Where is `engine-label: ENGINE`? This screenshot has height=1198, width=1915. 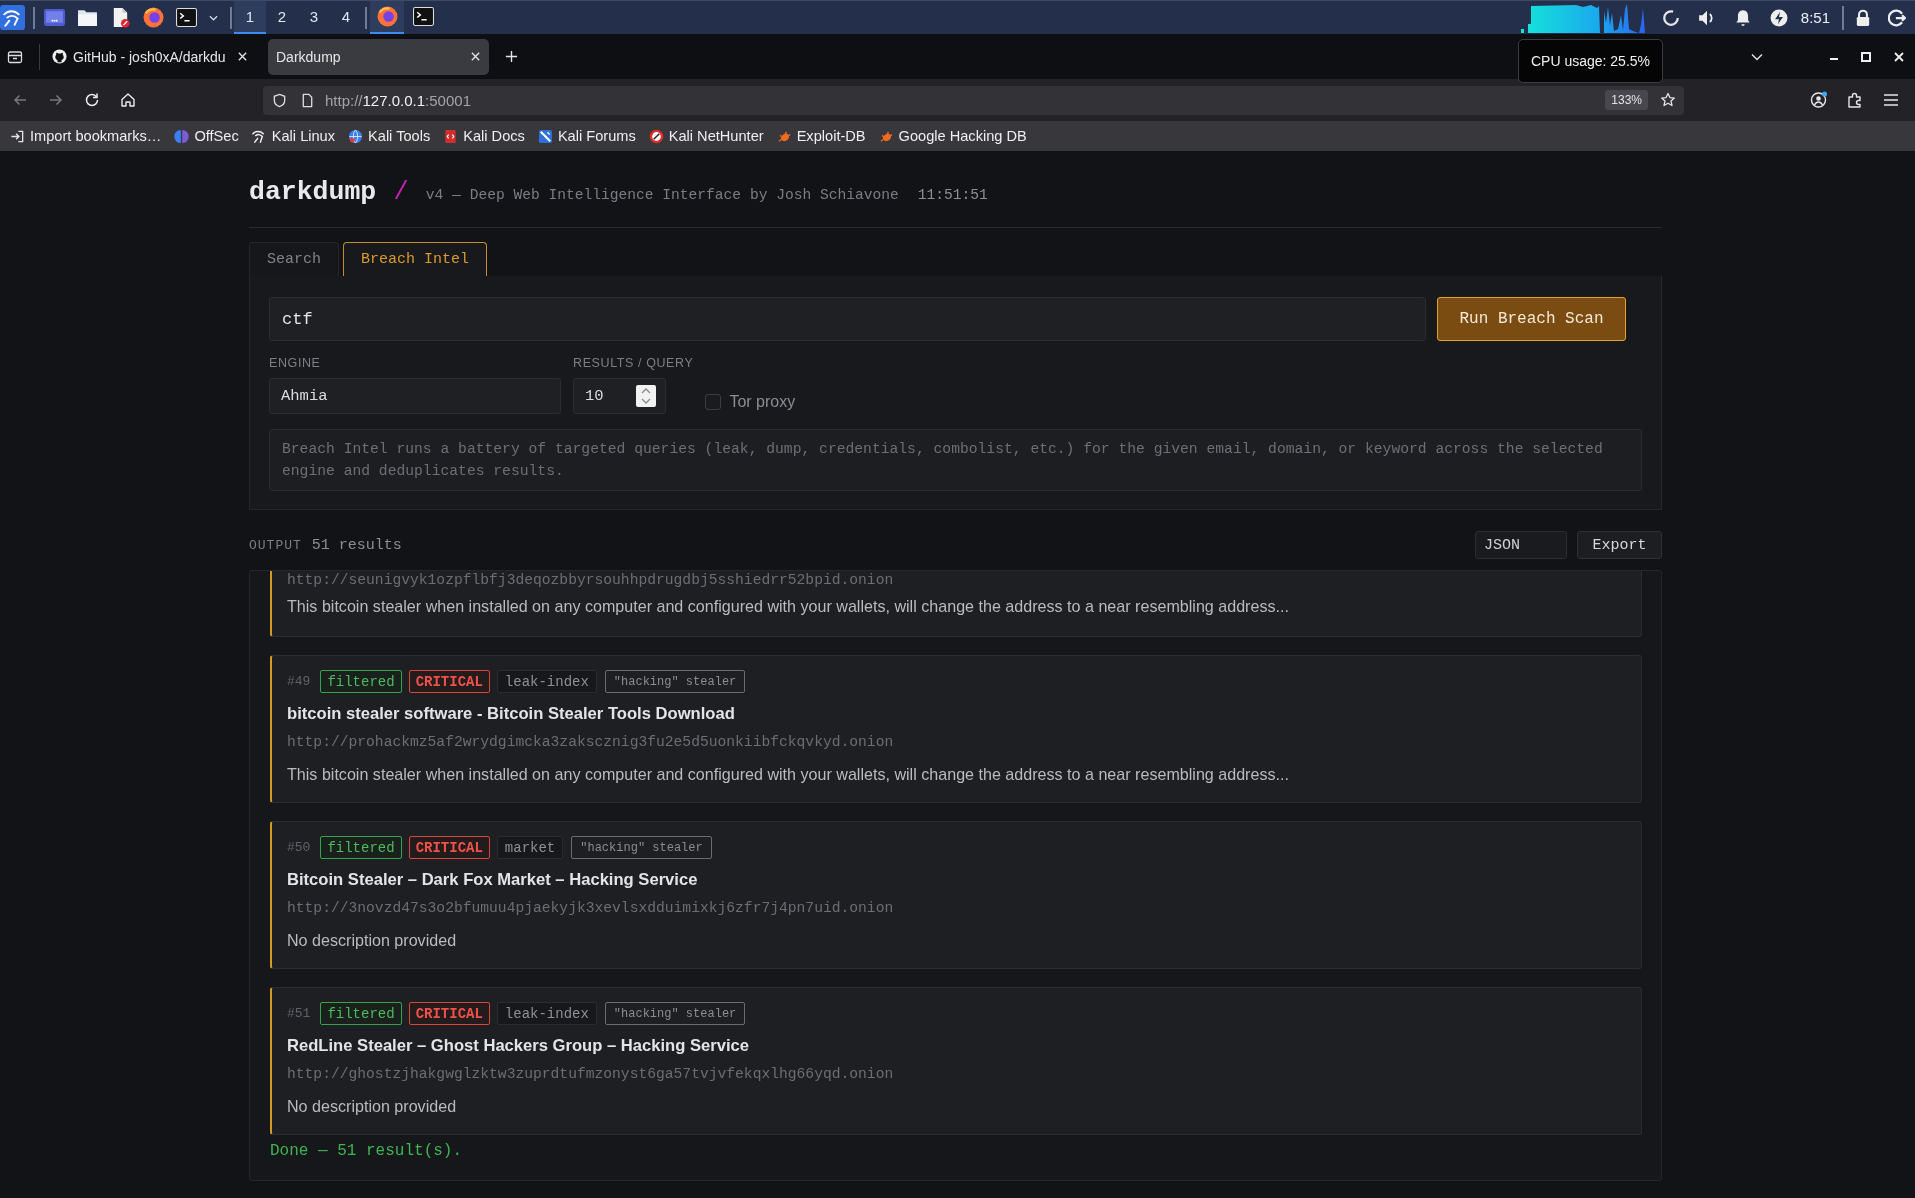
engine-label: ENGINE is located at coordinates (295, 363).